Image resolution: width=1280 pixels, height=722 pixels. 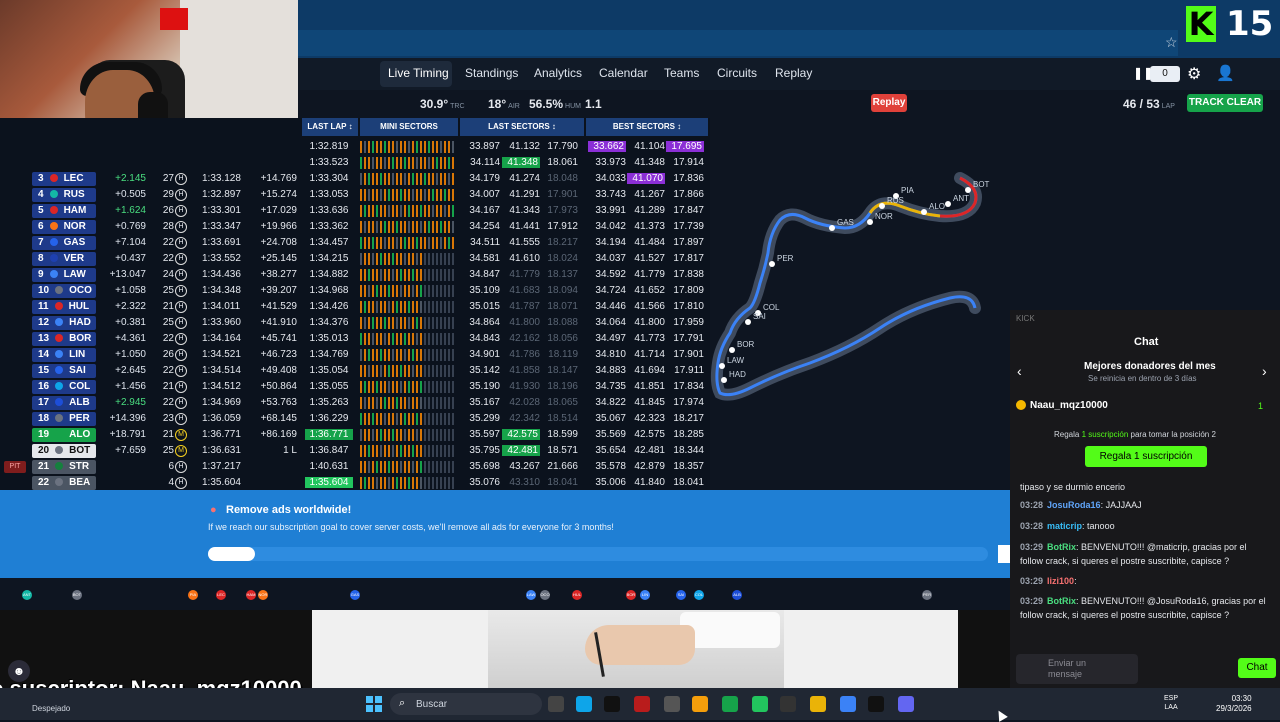 I want to click on driver-position: 11 HUL, so click(x=64, y=307).